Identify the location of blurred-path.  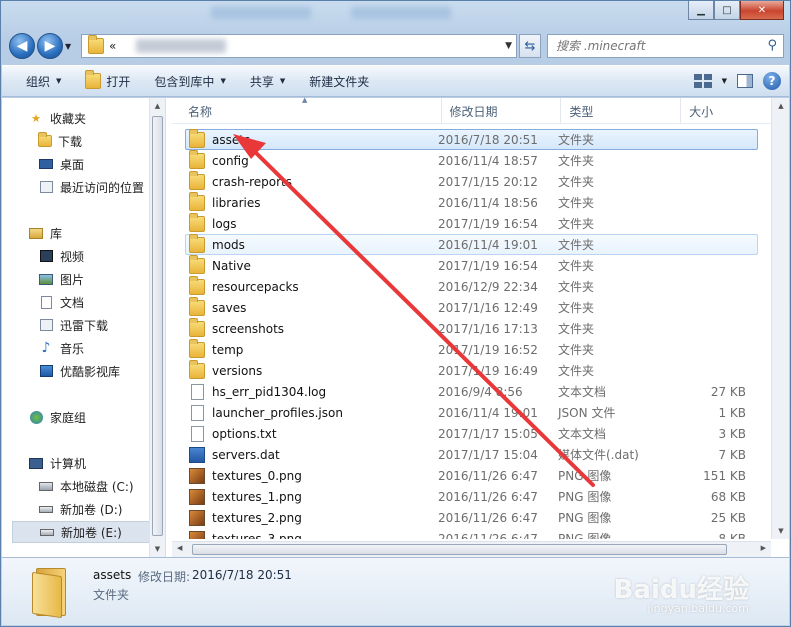
(181, 46).